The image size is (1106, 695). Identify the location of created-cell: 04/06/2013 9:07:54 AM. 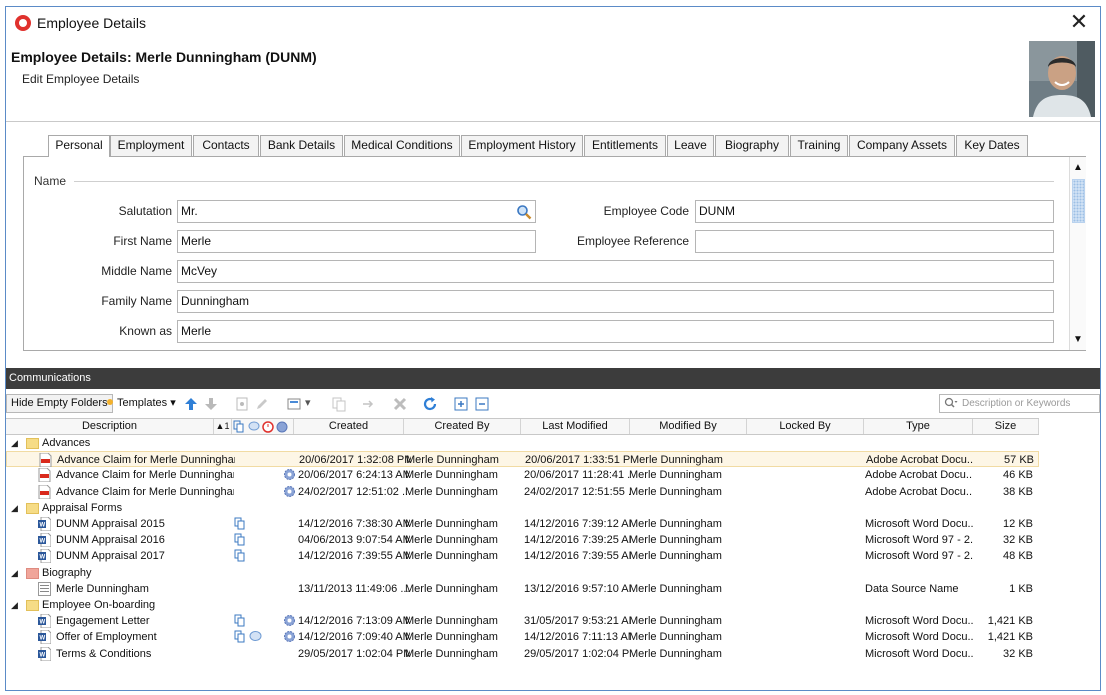
(354, 540).